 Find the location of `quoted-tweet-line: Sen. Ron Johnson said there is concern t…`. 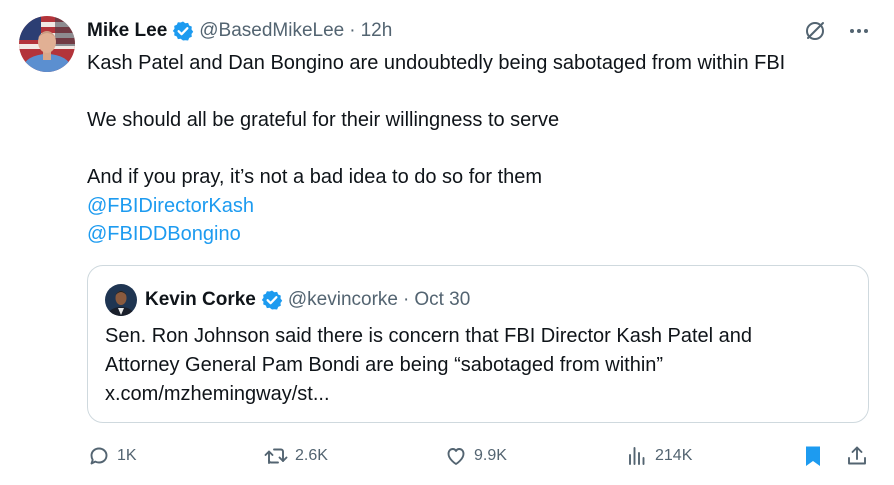

quoted-tweet-line: Sen. Ron Johnson said there is concern t… is located at coordinates (429, 336).